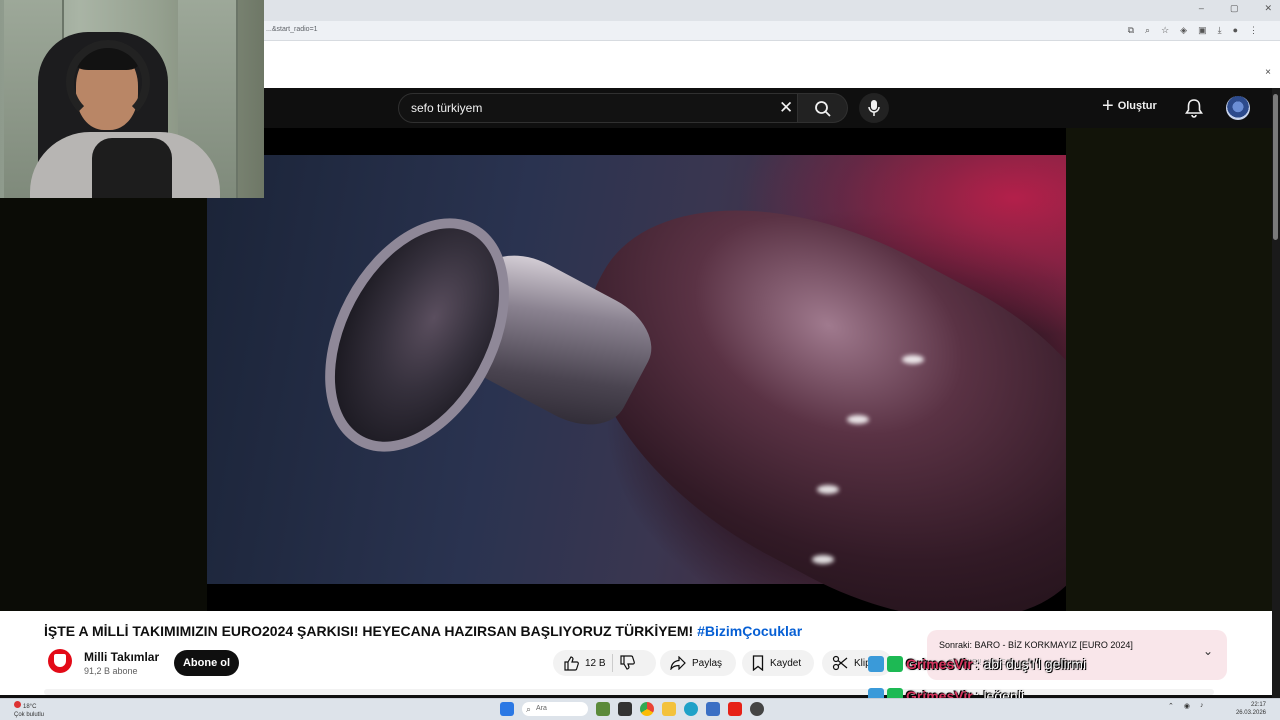 Image resolution: width=1280 pixels, height=720 pixels. Describe the element at coordinates (758, 663) in the screenshot. I see `bookmark-icon` at that location.